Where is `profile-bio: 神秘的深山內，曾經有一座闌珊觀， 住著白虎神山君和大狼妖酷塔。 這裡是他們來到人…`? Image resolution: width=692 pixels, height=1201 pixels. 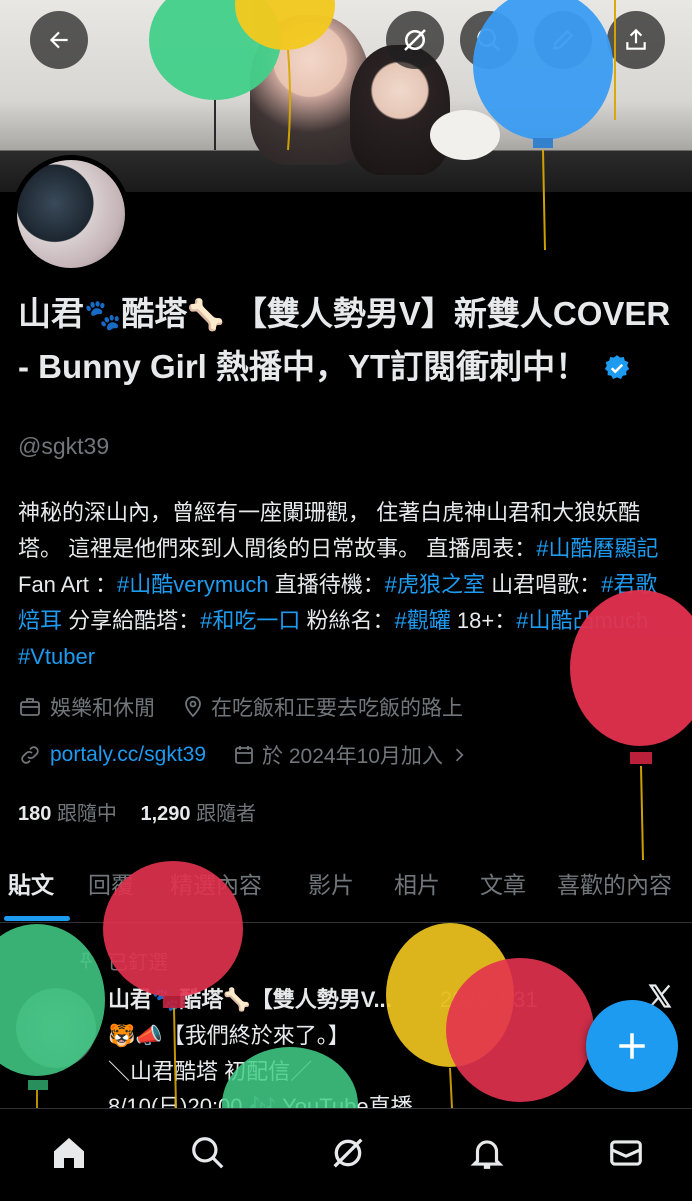
profile-bio: 神秘的深山內，曾經有一座闌珊觀， 住著白虎神山君和大狼妖酷塔。 這裡是他們來到人… is located at coordinates (348, 585).